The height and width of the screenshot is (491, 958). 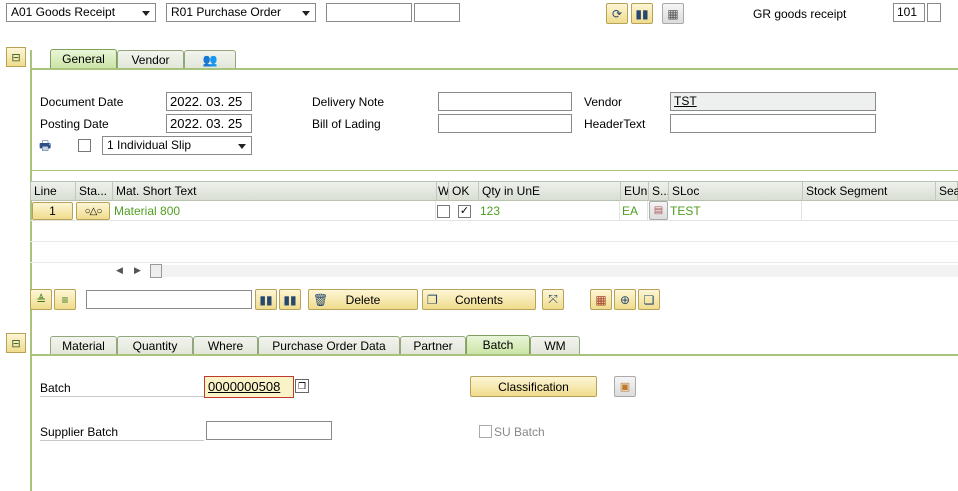 What do you see at coordinates (603, 102) in the screenshot?
I see `vendor-label: Vendor` at bounding box center [603, 102].